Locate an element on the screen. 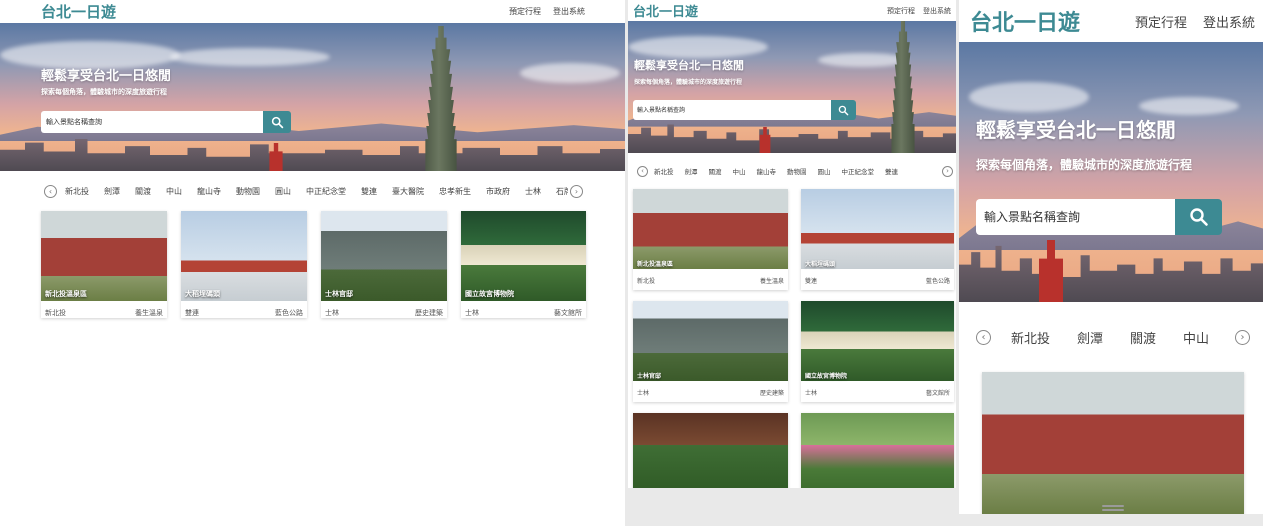 This screenshot has width=1263, height=526. attraction-name: 新北投溫泉區 is located at coordinates (66, 294).